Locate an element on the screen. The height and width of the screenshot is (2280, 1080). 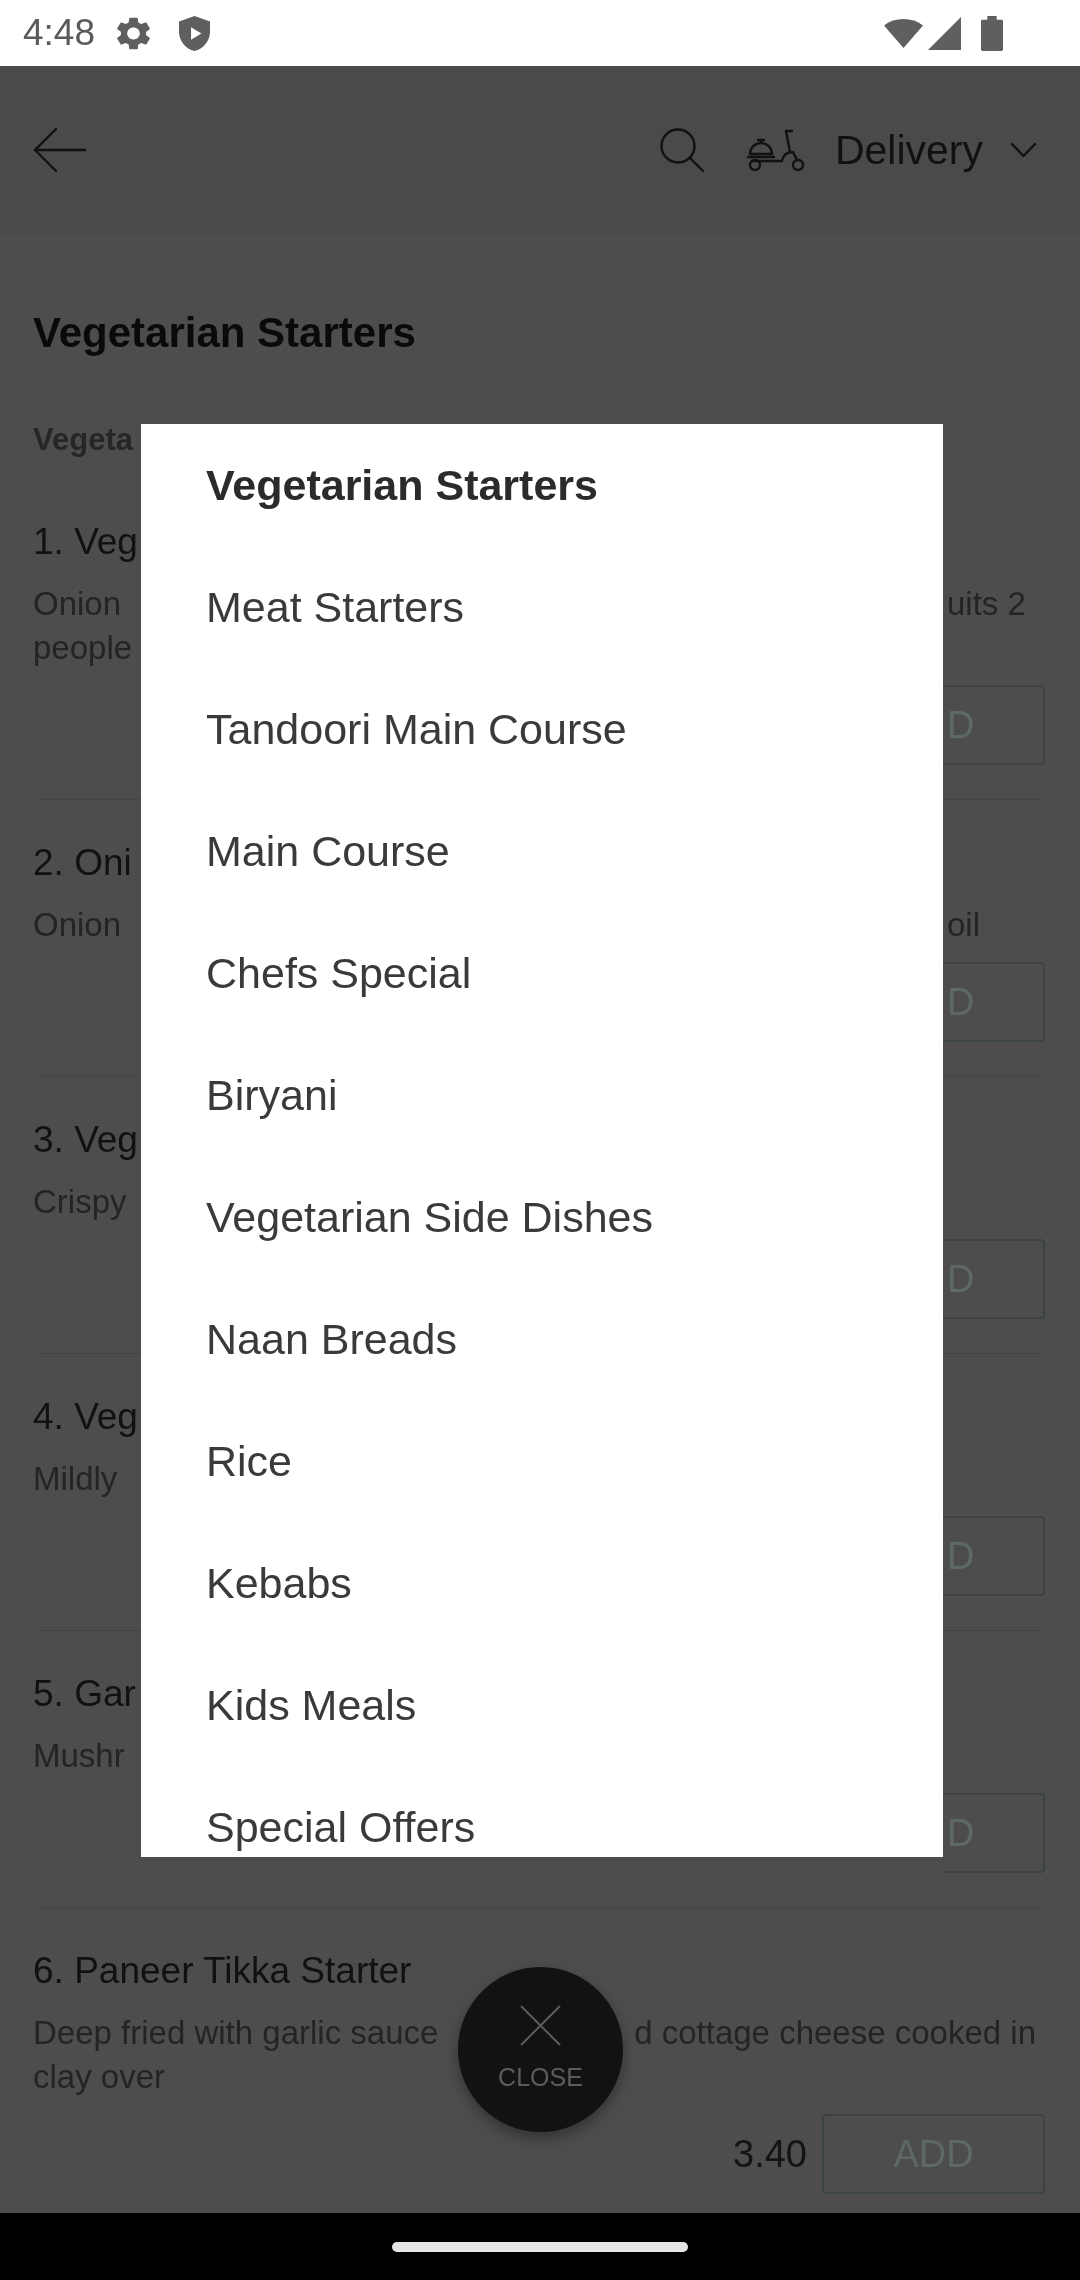
category-item: Meat Starters is located at coordinates (335, 607).